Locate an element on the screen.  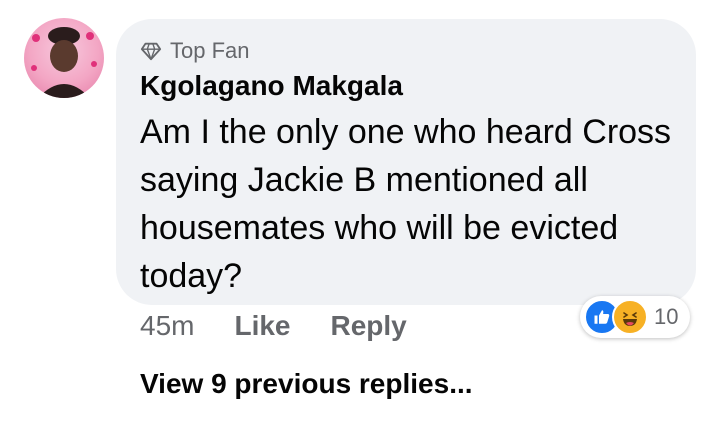
avatar is located at coordinates (64, 58).